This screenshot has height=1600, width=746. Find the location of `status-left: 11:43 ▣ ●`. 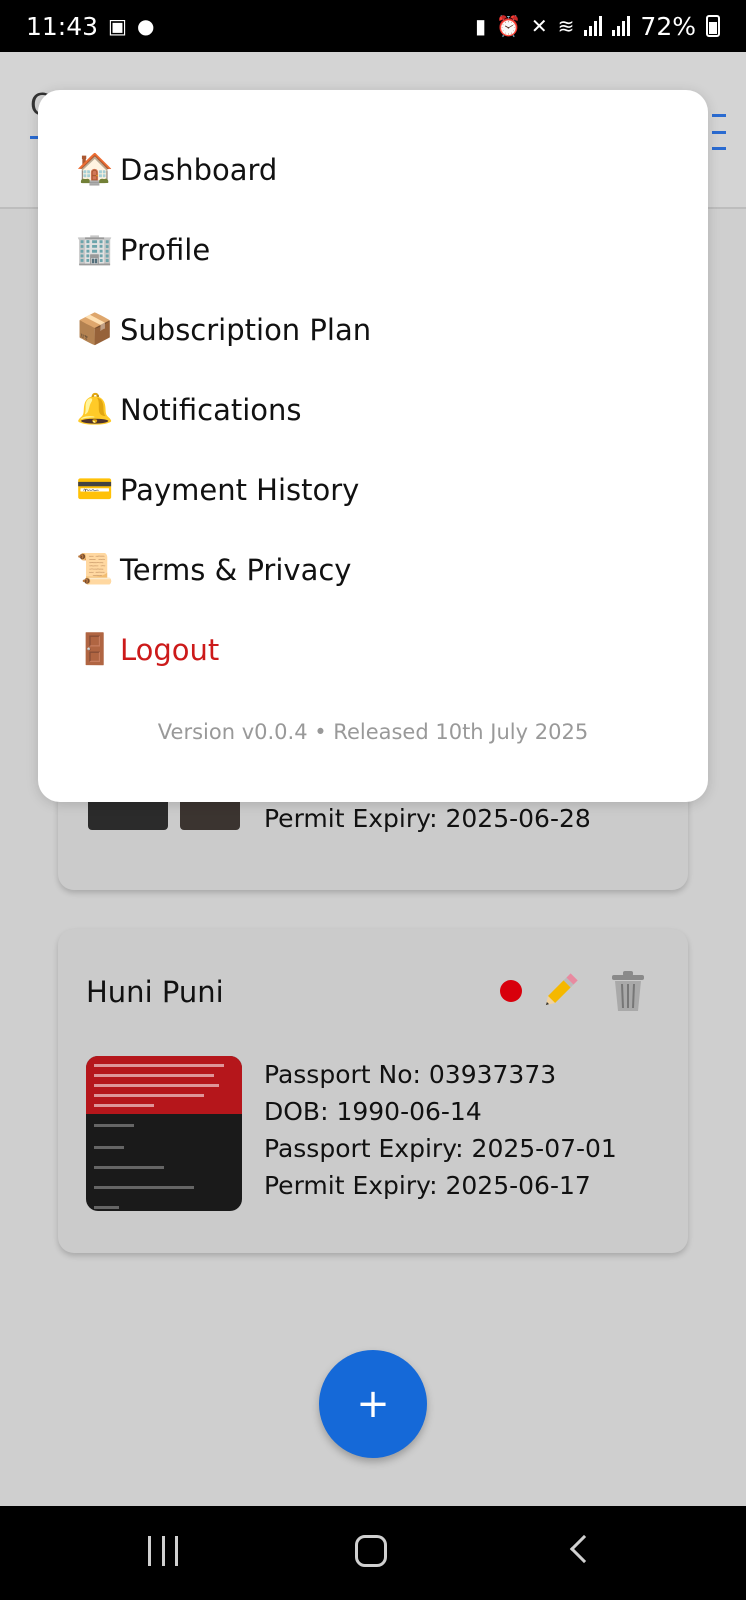

status-left: 11:43 ▣ ● is located at coordinates (90, 26).